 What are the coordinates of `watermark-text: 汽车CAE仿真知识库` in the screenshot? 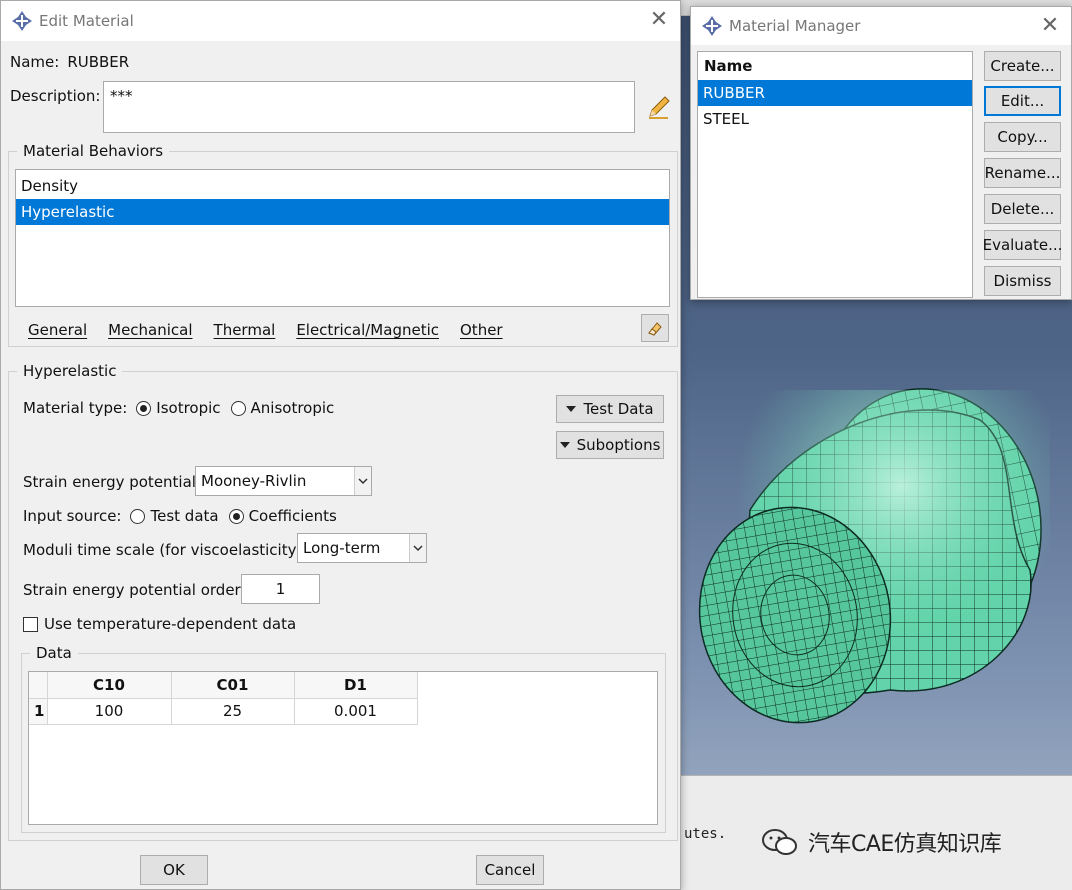 It's located at (905, 844).